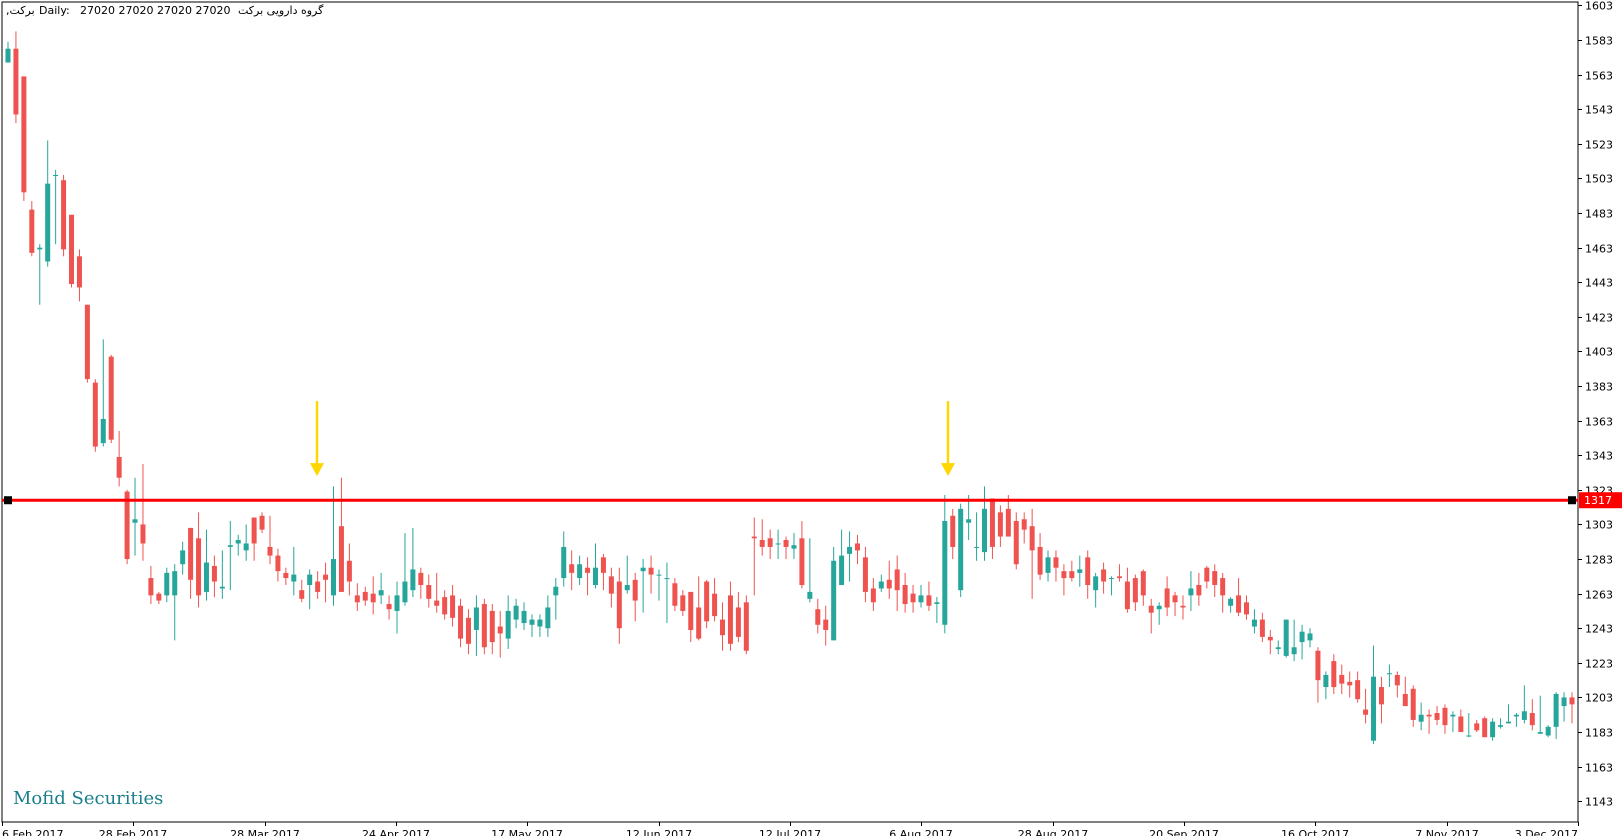 The image size is (1624, 840). Describe the element at coordinates (1599, 318) in the screenshot. I see `y-tick-label: 1423` at that location.